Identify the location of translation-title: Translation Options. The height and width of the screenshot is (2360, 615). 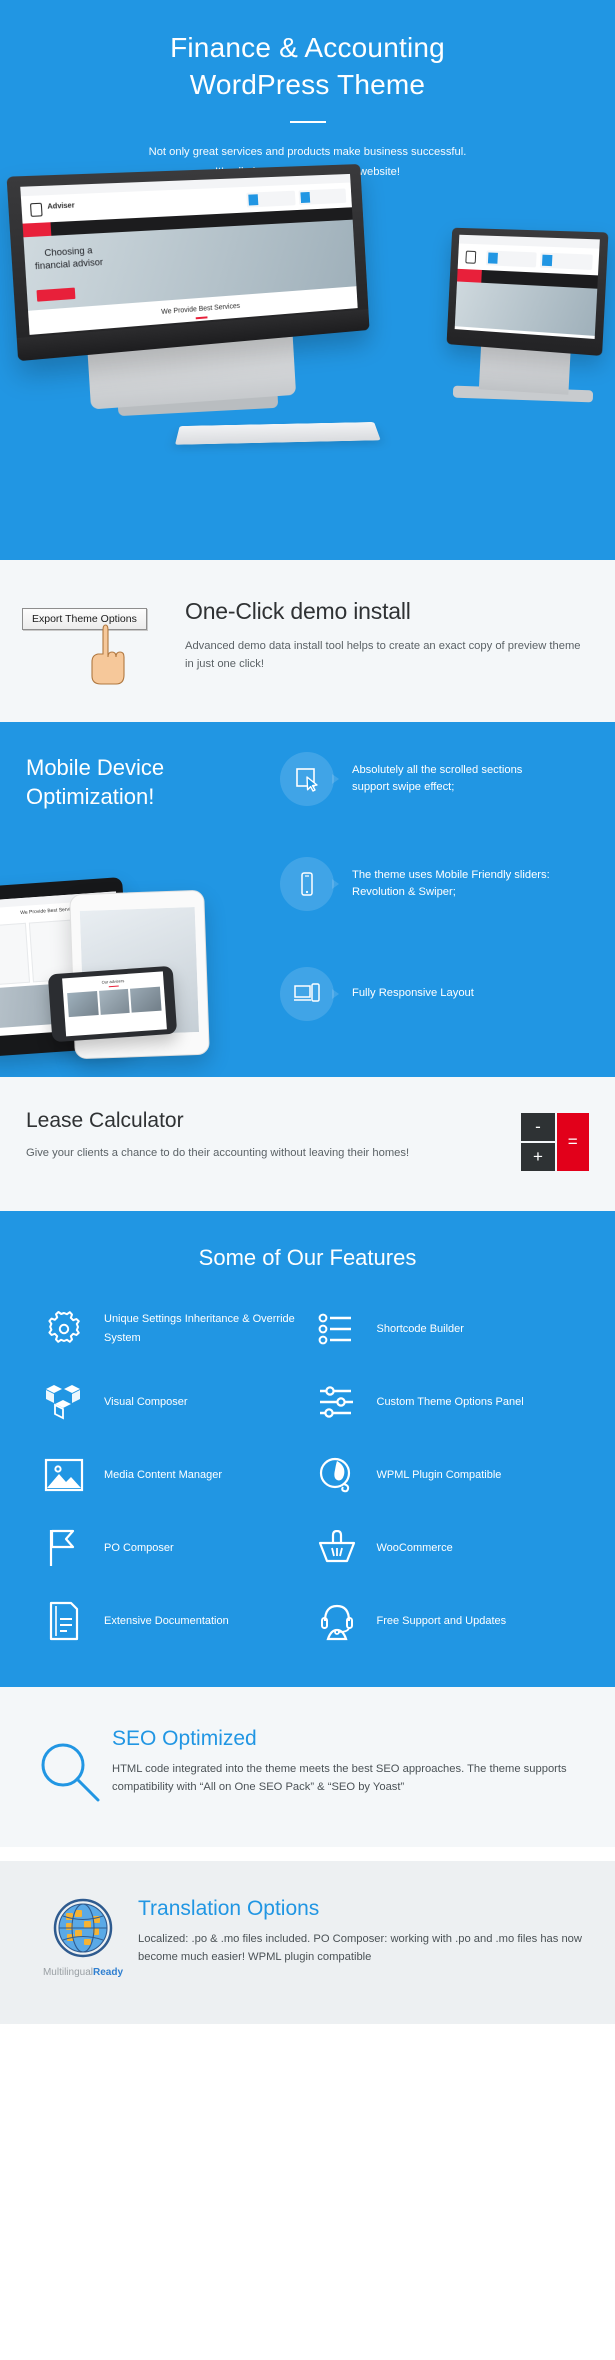
(229, 1908).